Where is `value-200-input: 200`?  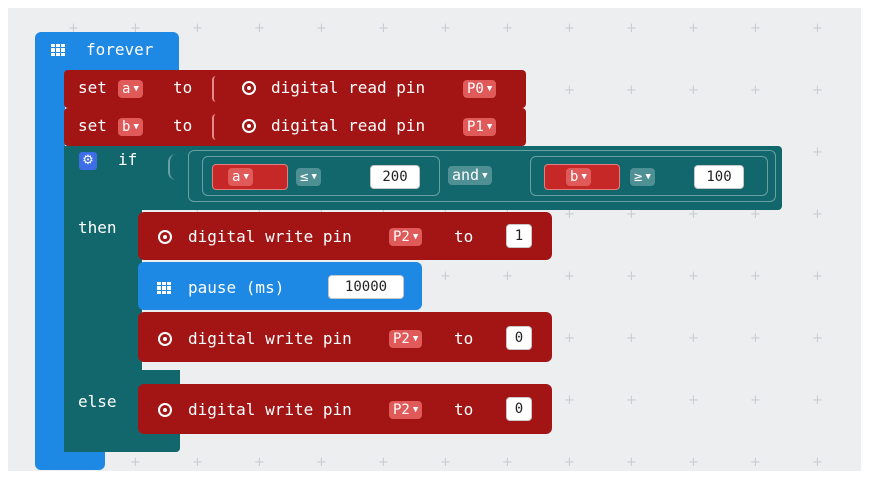
value-200-input: 200 is located at coordinates (395, 177).